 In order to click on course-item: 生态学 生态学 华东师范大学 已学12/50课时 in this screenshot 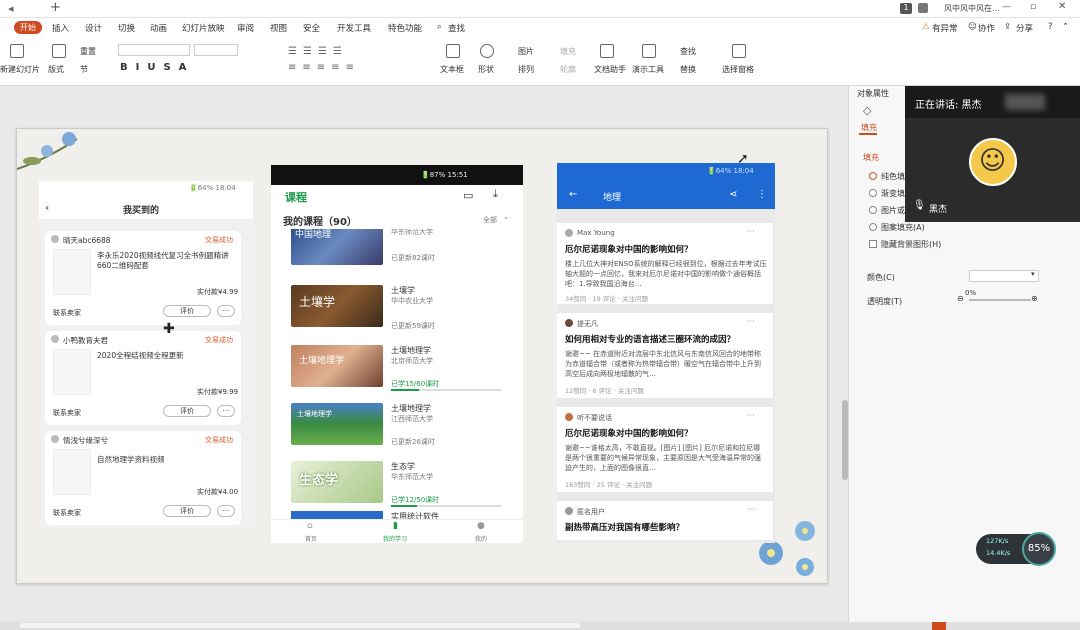, I will do `click(398, 482)`.